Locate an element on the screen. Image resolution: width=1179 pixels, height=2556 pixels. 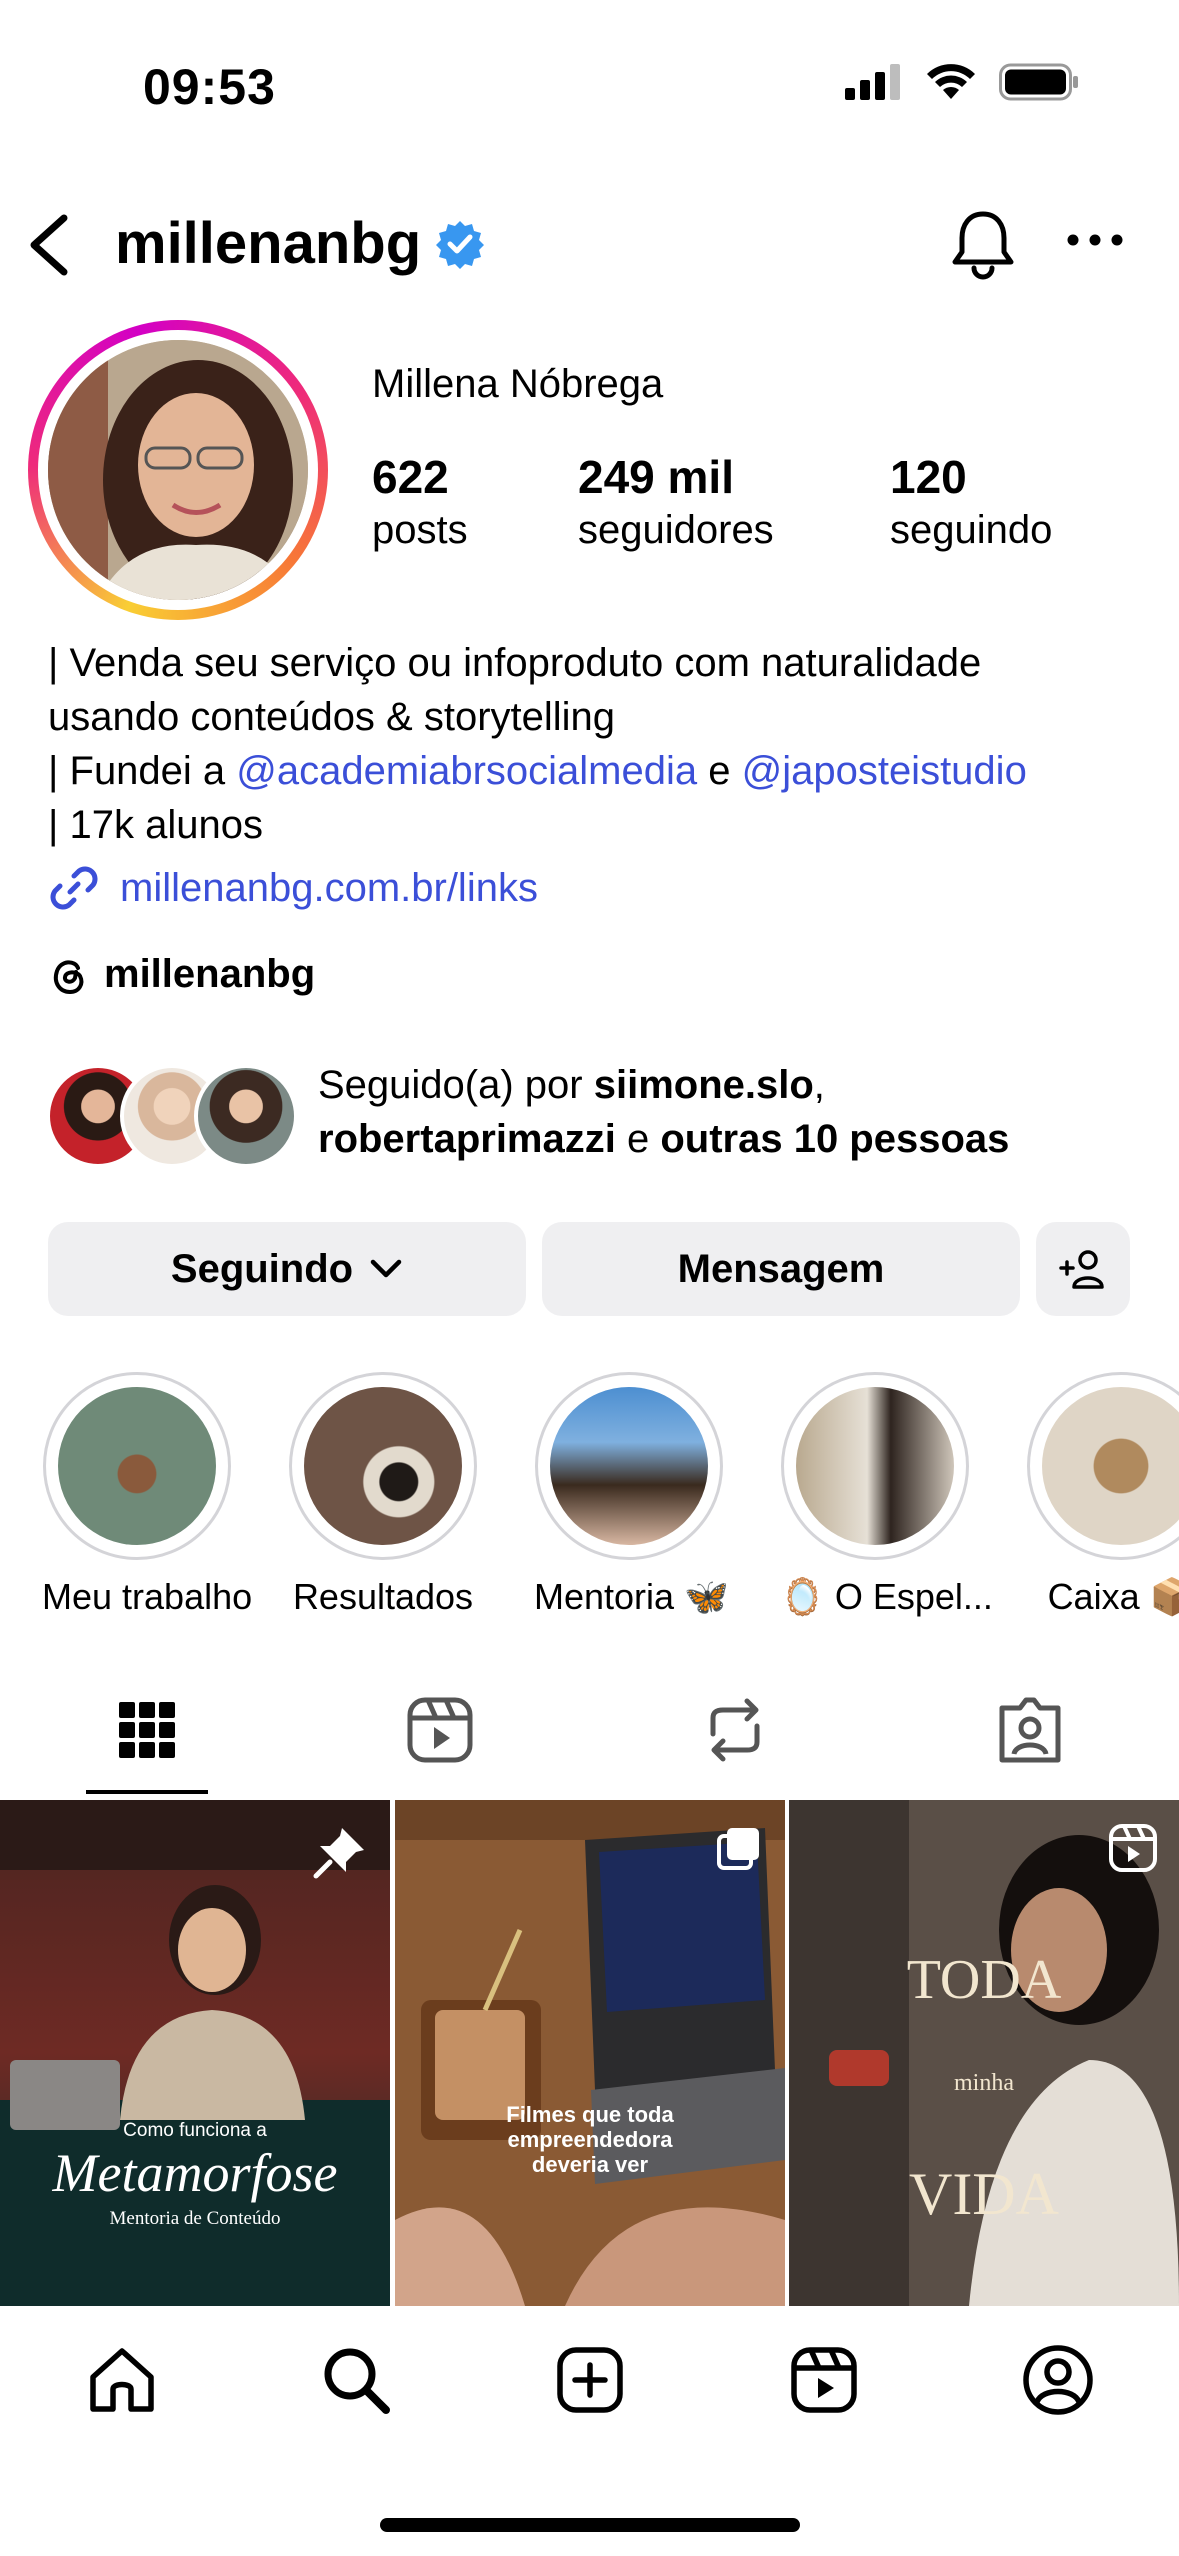
following-count: 120 is located at coordinates (928, 477).